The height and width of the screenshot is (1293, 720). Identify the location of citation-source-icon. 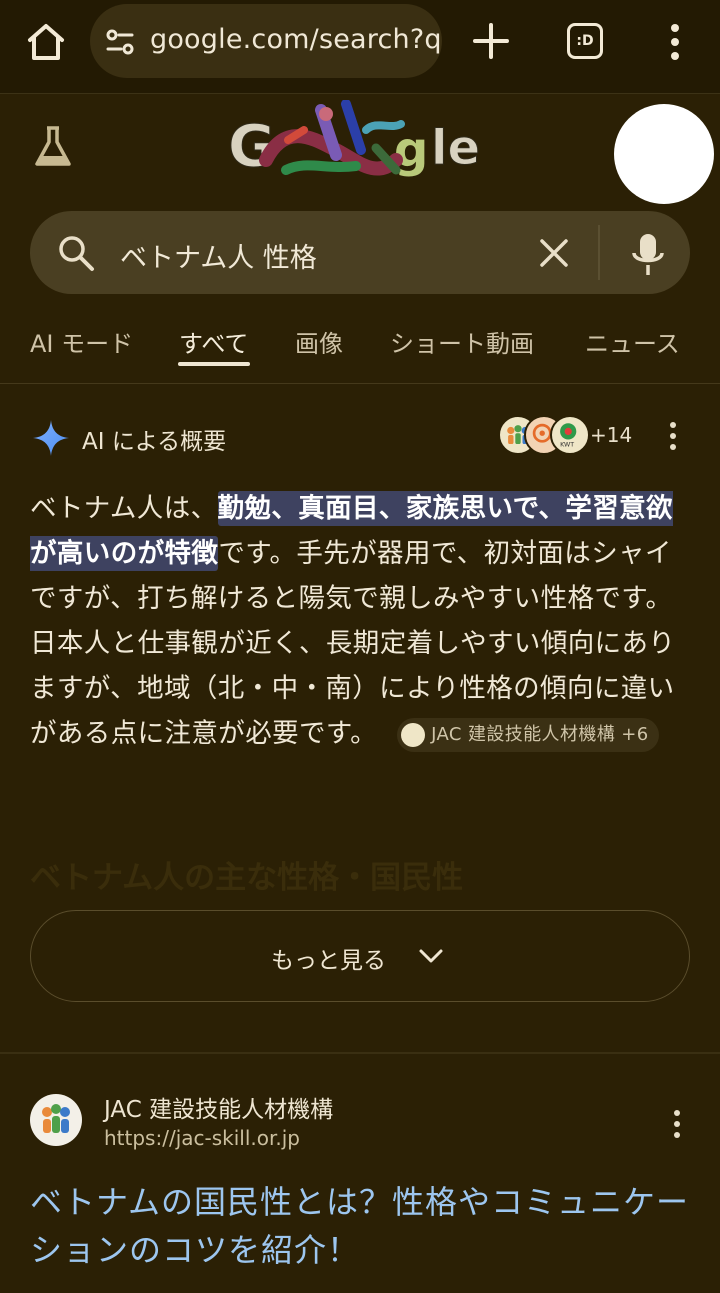
(413, 734).